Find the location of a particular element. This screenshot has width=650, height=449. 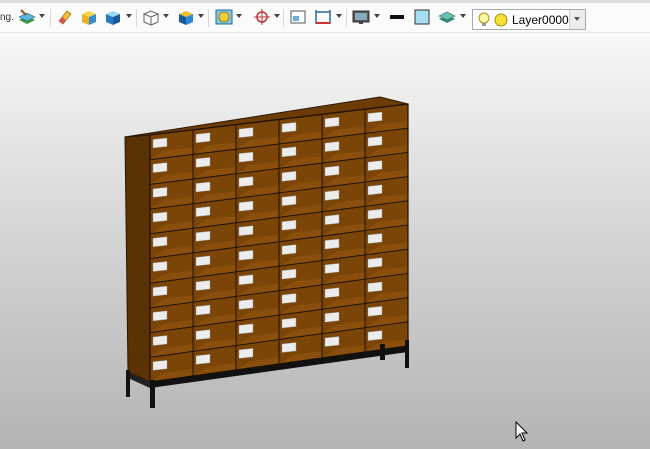

dimension-dropdown-arrow is located at coordinates (339, 16).